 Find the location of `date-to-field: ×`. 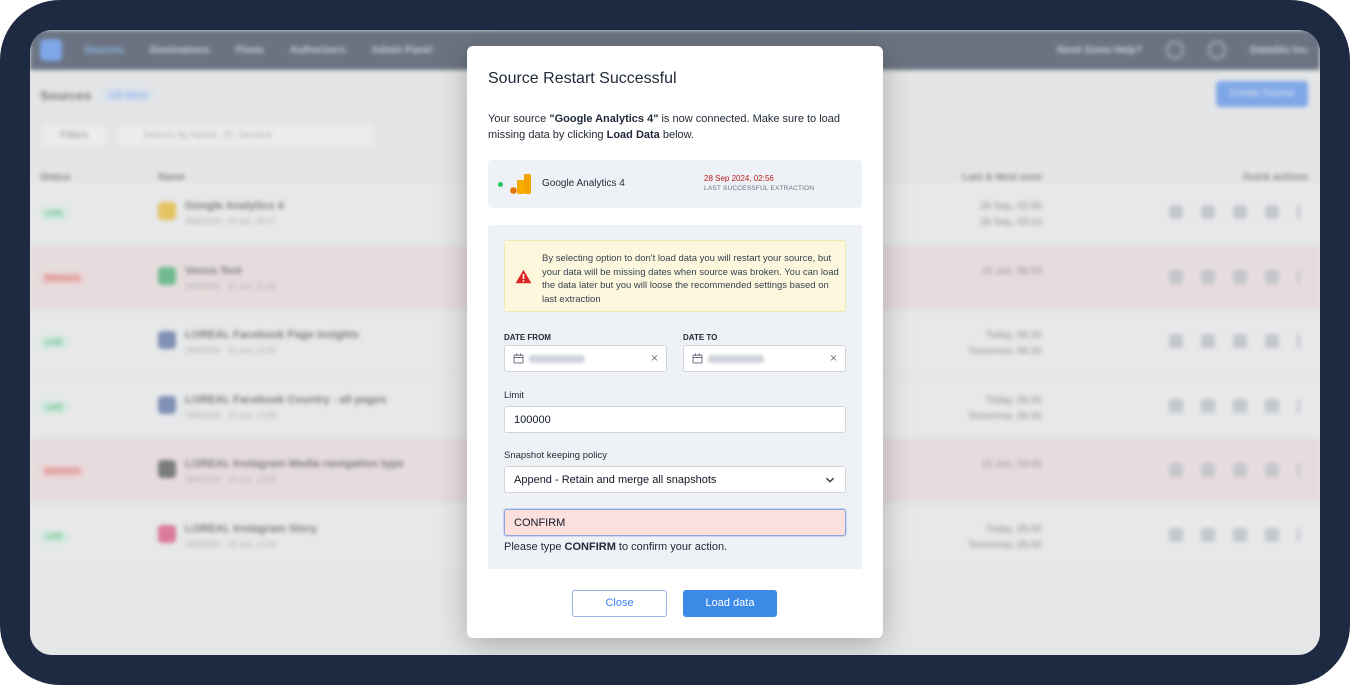

date-to-field: × is located at coordinates (764, 358).